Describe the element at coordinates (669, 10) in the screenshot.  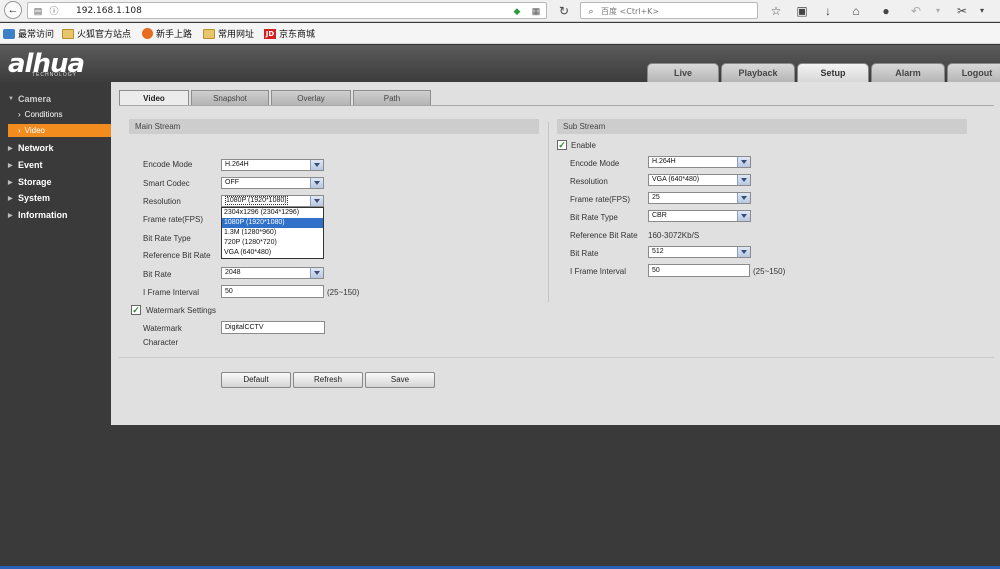
I see `search-input: ⌕ 百度 <Ctrl+K>` at that location.